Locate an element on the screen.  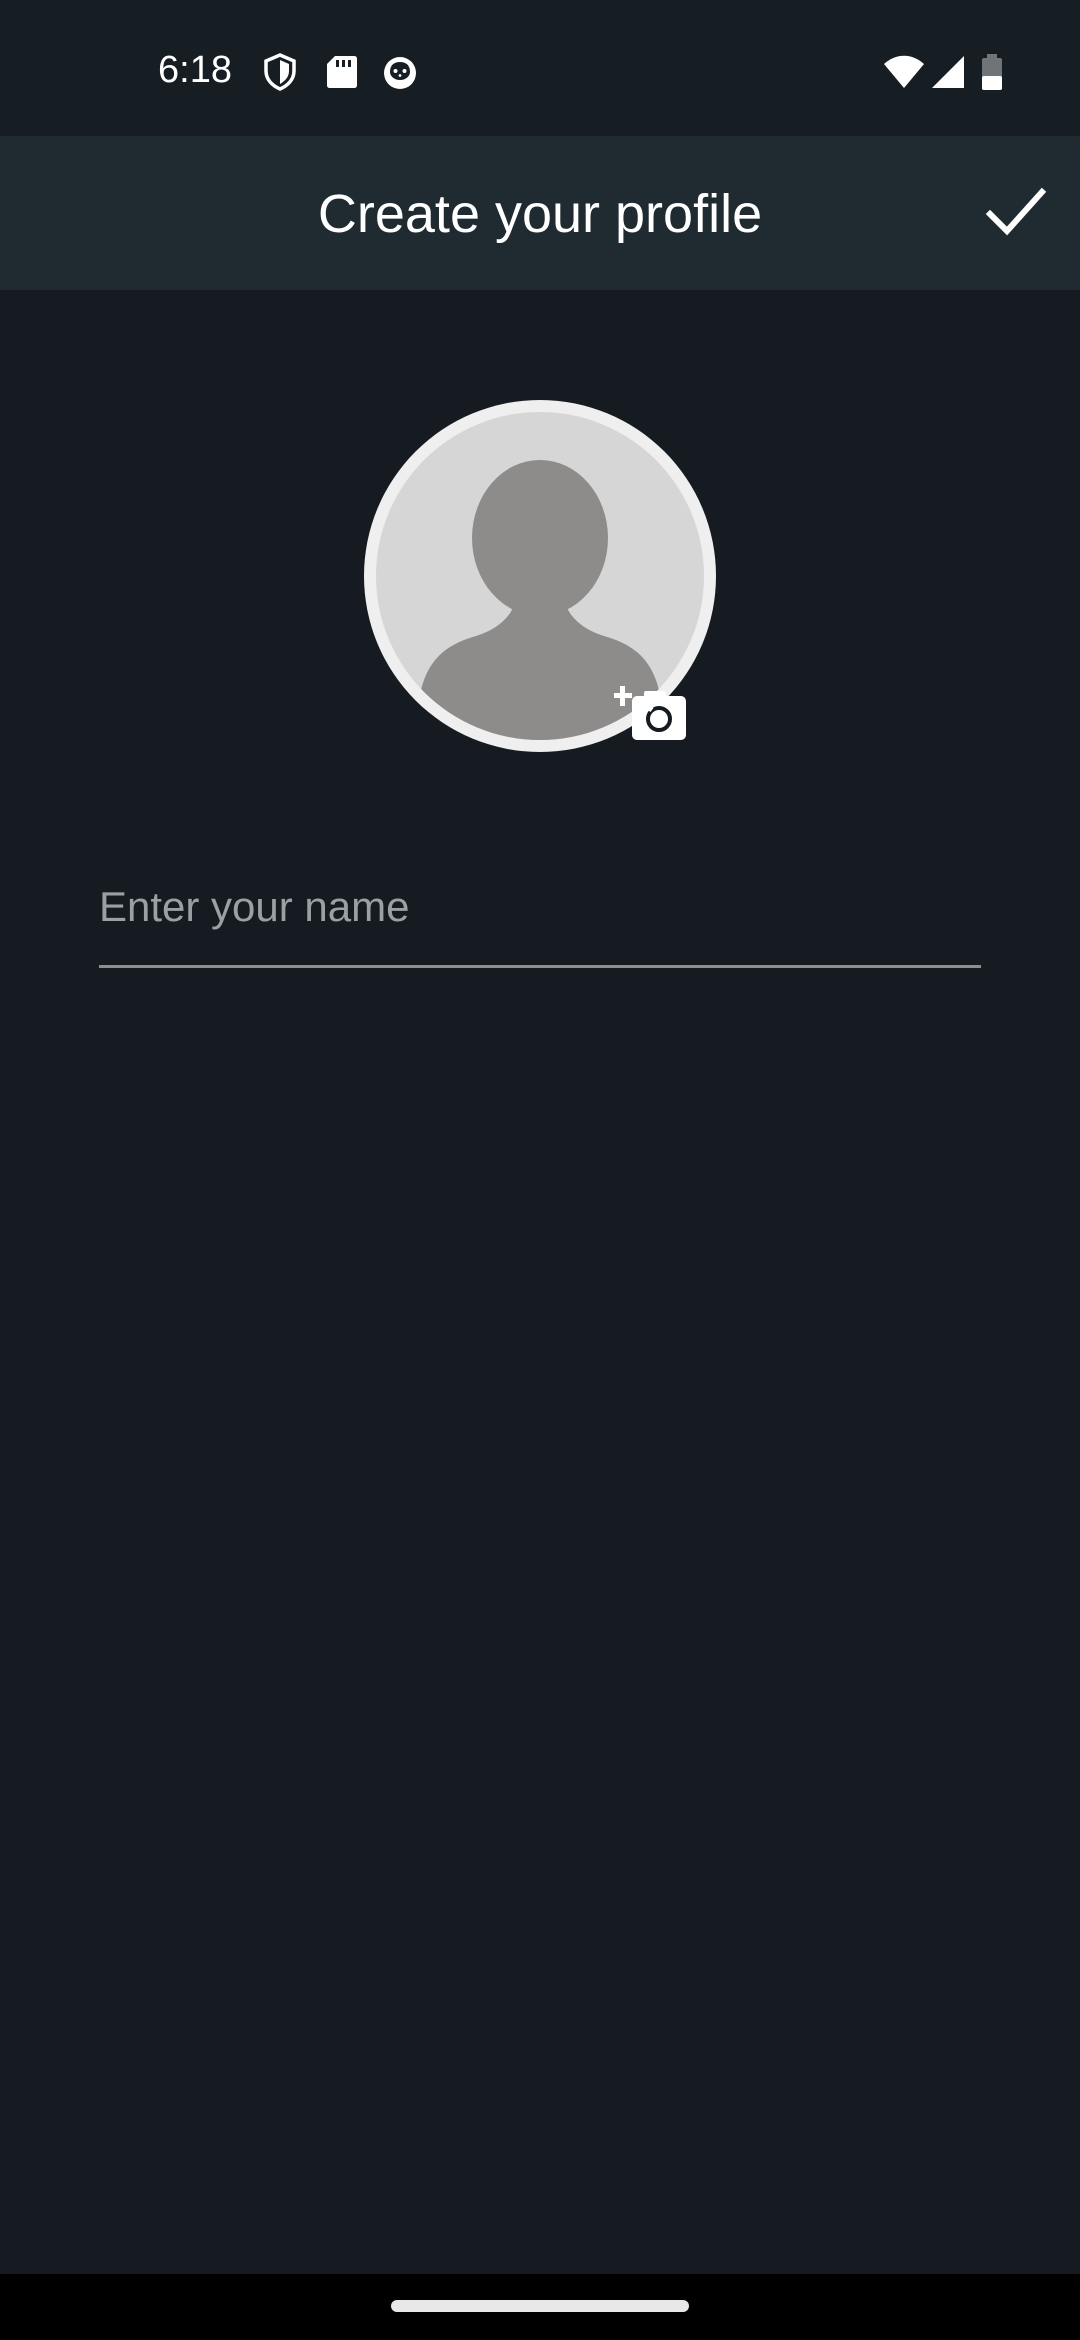
app-bar: Create your profile is located at coordinates (540, 213).